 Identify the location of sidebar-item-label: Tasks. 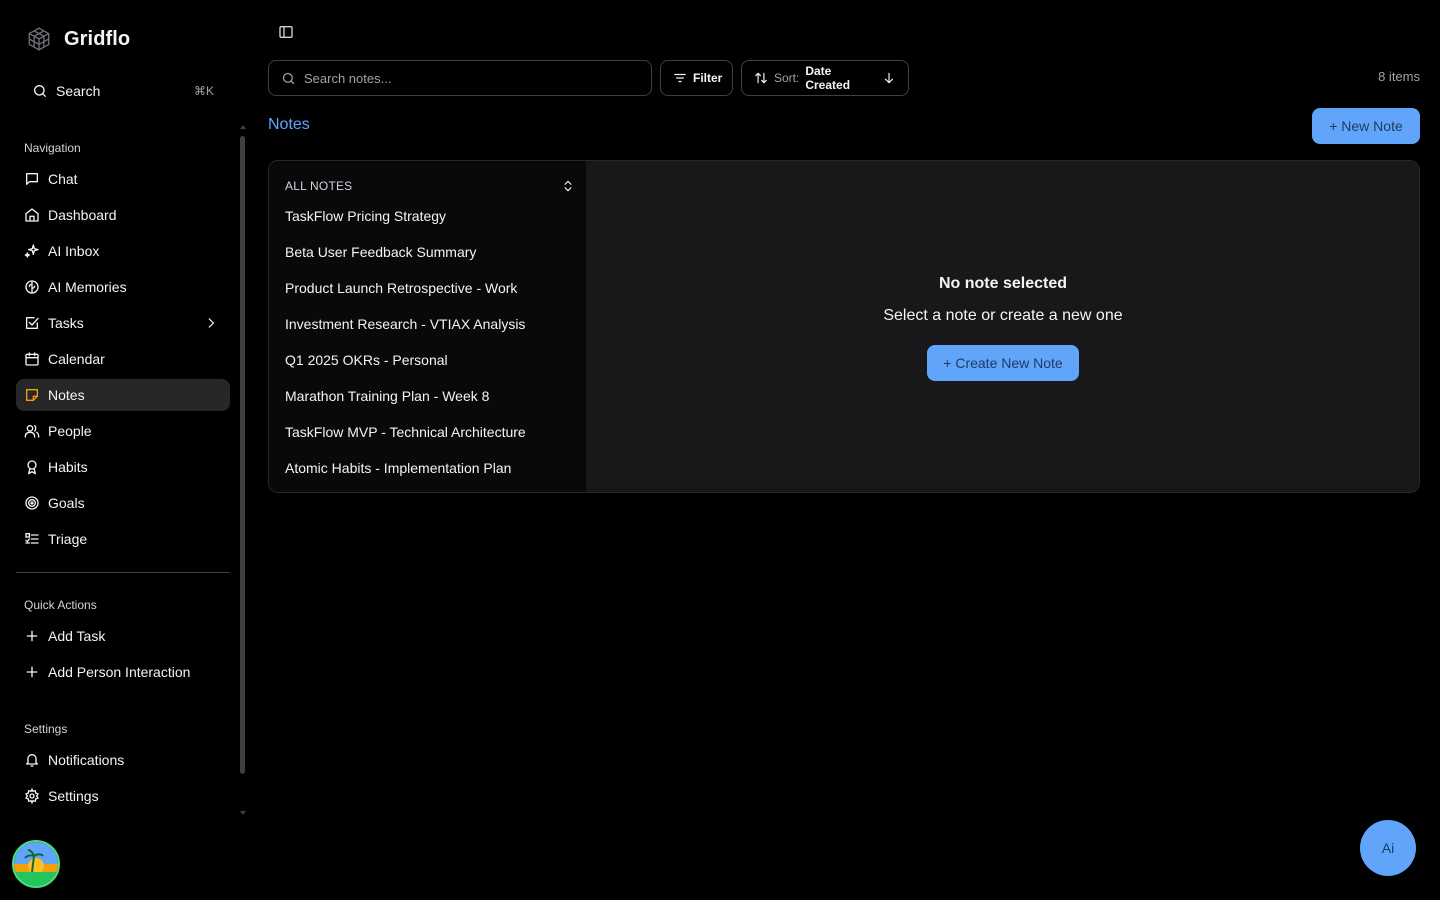
(66, 323).